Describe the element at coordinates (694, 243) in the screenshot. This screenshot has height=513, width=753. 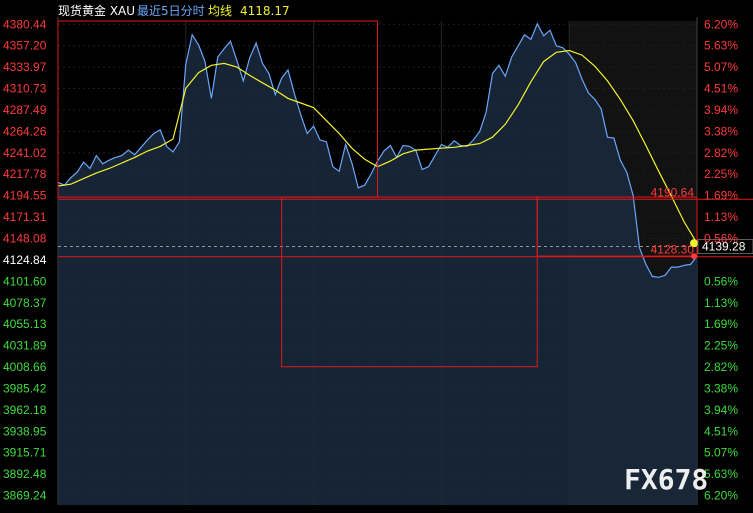
I see `average-end-marker` at that location.